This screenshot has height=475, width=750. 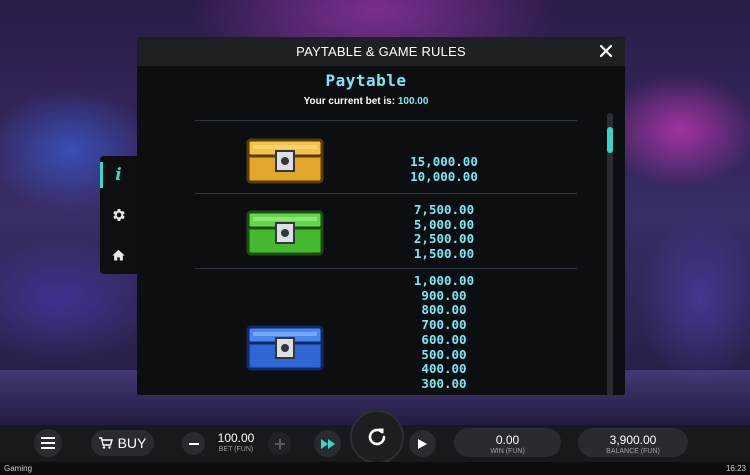 I want to click on payout-value: 400.00, so click(x=444, y=369).